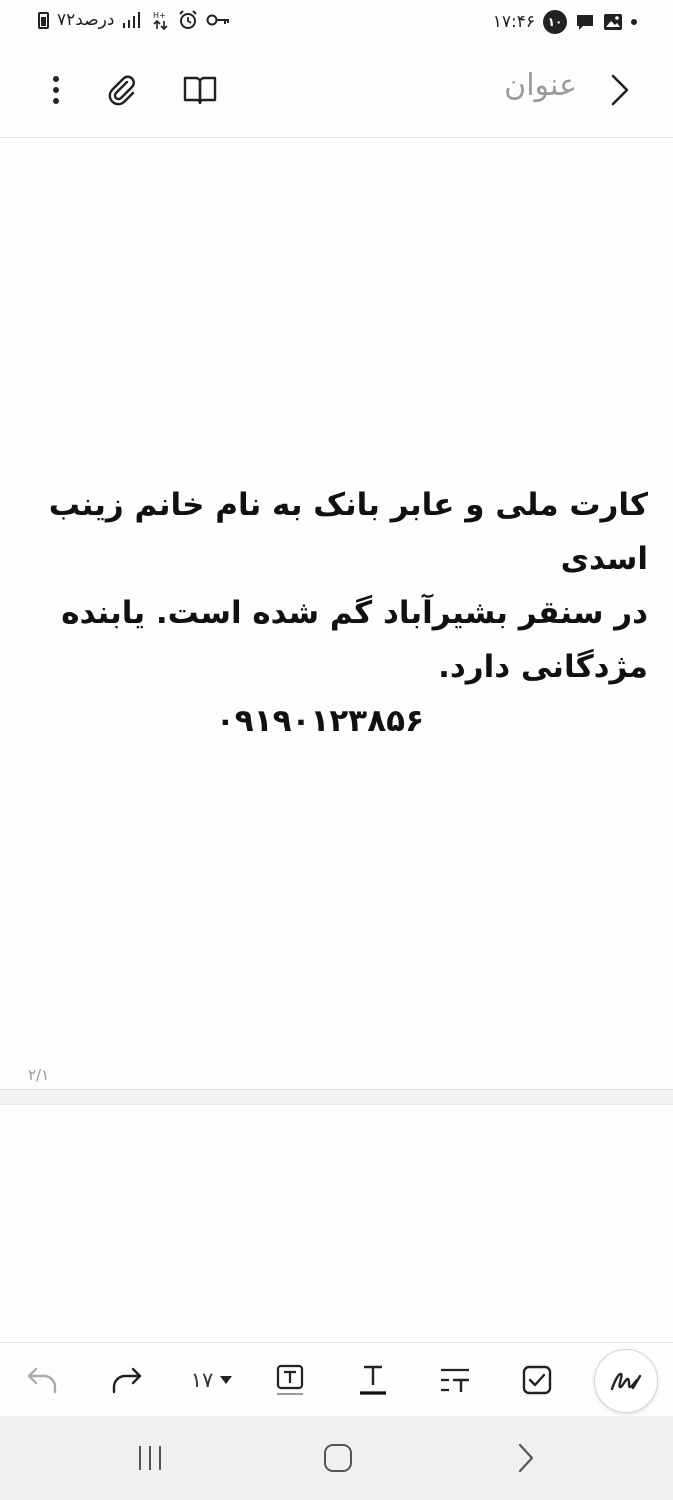  Describe the element at coordinates (218, 20) in the screenshot. I see `key-icon` at that location.